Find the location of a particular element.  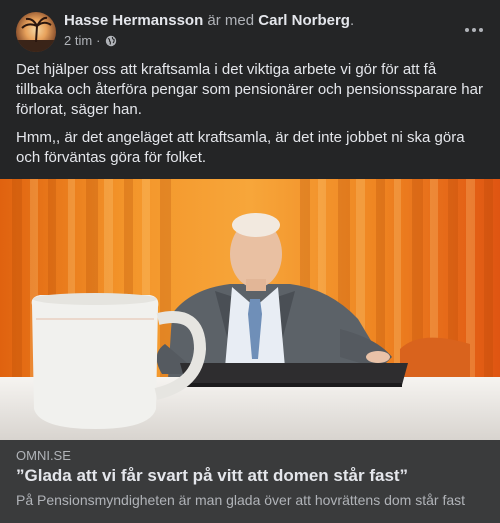

post-time: 2 tim is located at coordinates (78, 40).